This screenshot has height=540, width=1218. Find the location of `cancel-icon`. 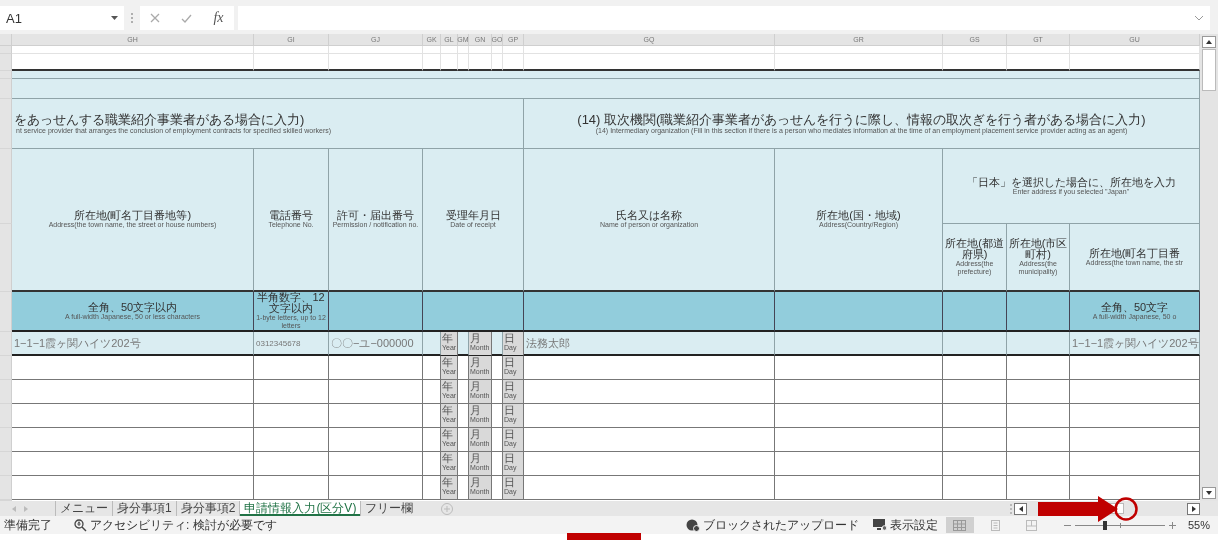

cancel-icon is located at coordinates (155, 18).